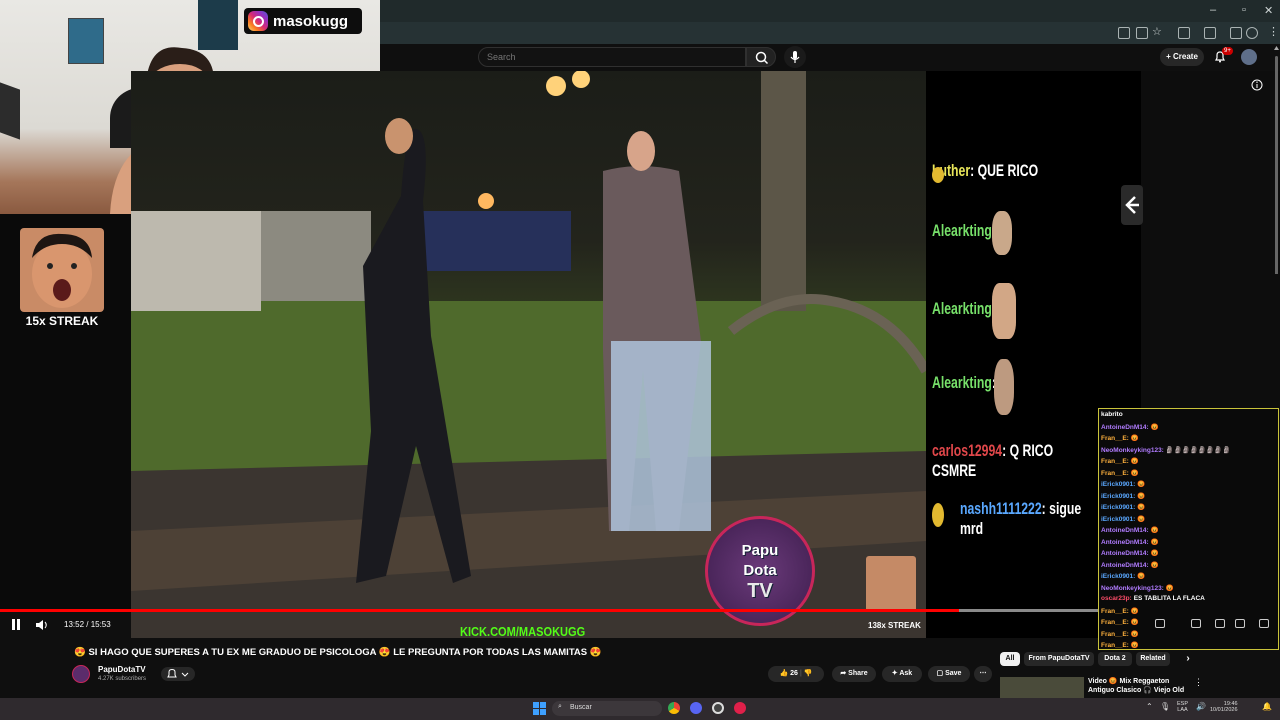  What do you see at coordinates (1042, 688) in the screenshot?
I see `recommended-thumbnail` at bounding box center [1042, 688].